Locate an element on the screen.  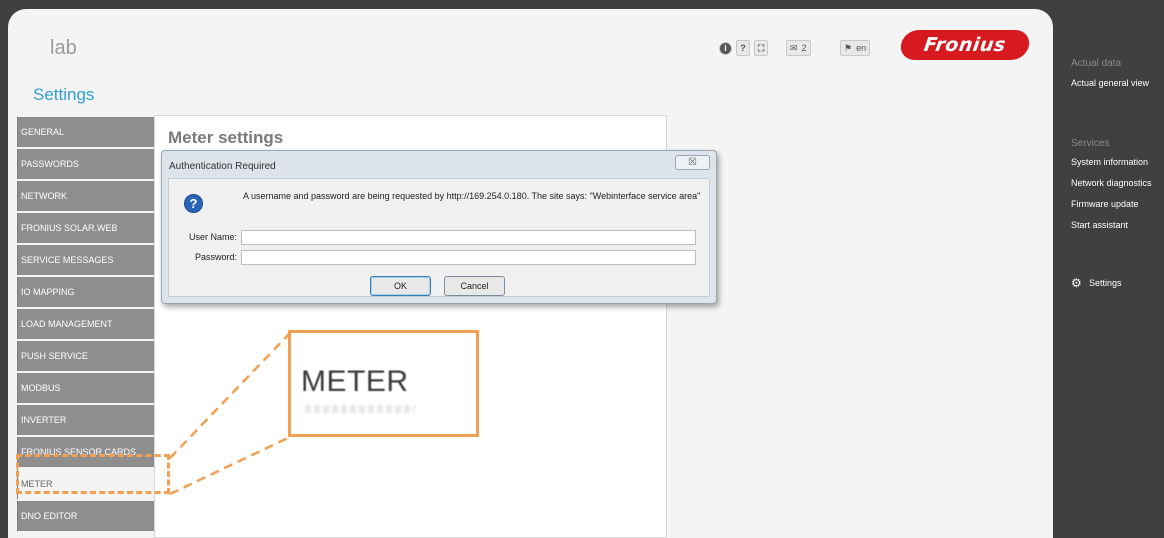
meter-highlight-box is located at coordinates (93, 474).